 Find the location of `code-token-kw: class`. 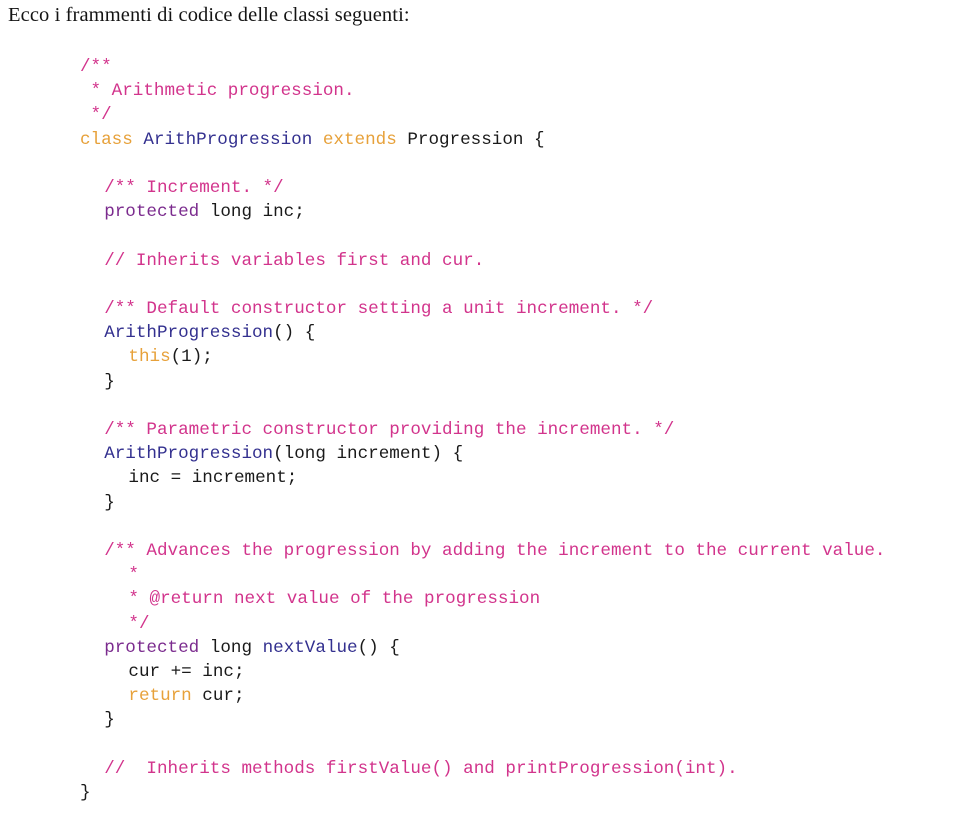

code-token-kw: class is located at coordinates (106, 139).